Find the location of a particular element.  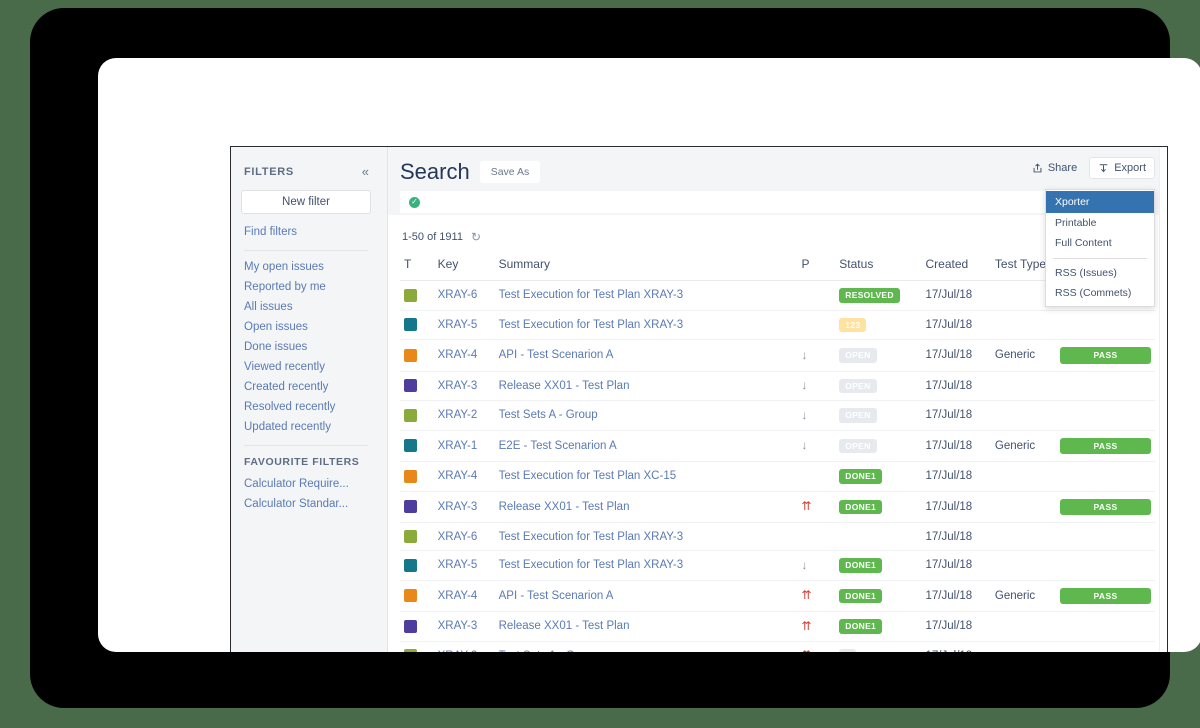

cell-priority: ↓ is located at coordinates (816, 446).